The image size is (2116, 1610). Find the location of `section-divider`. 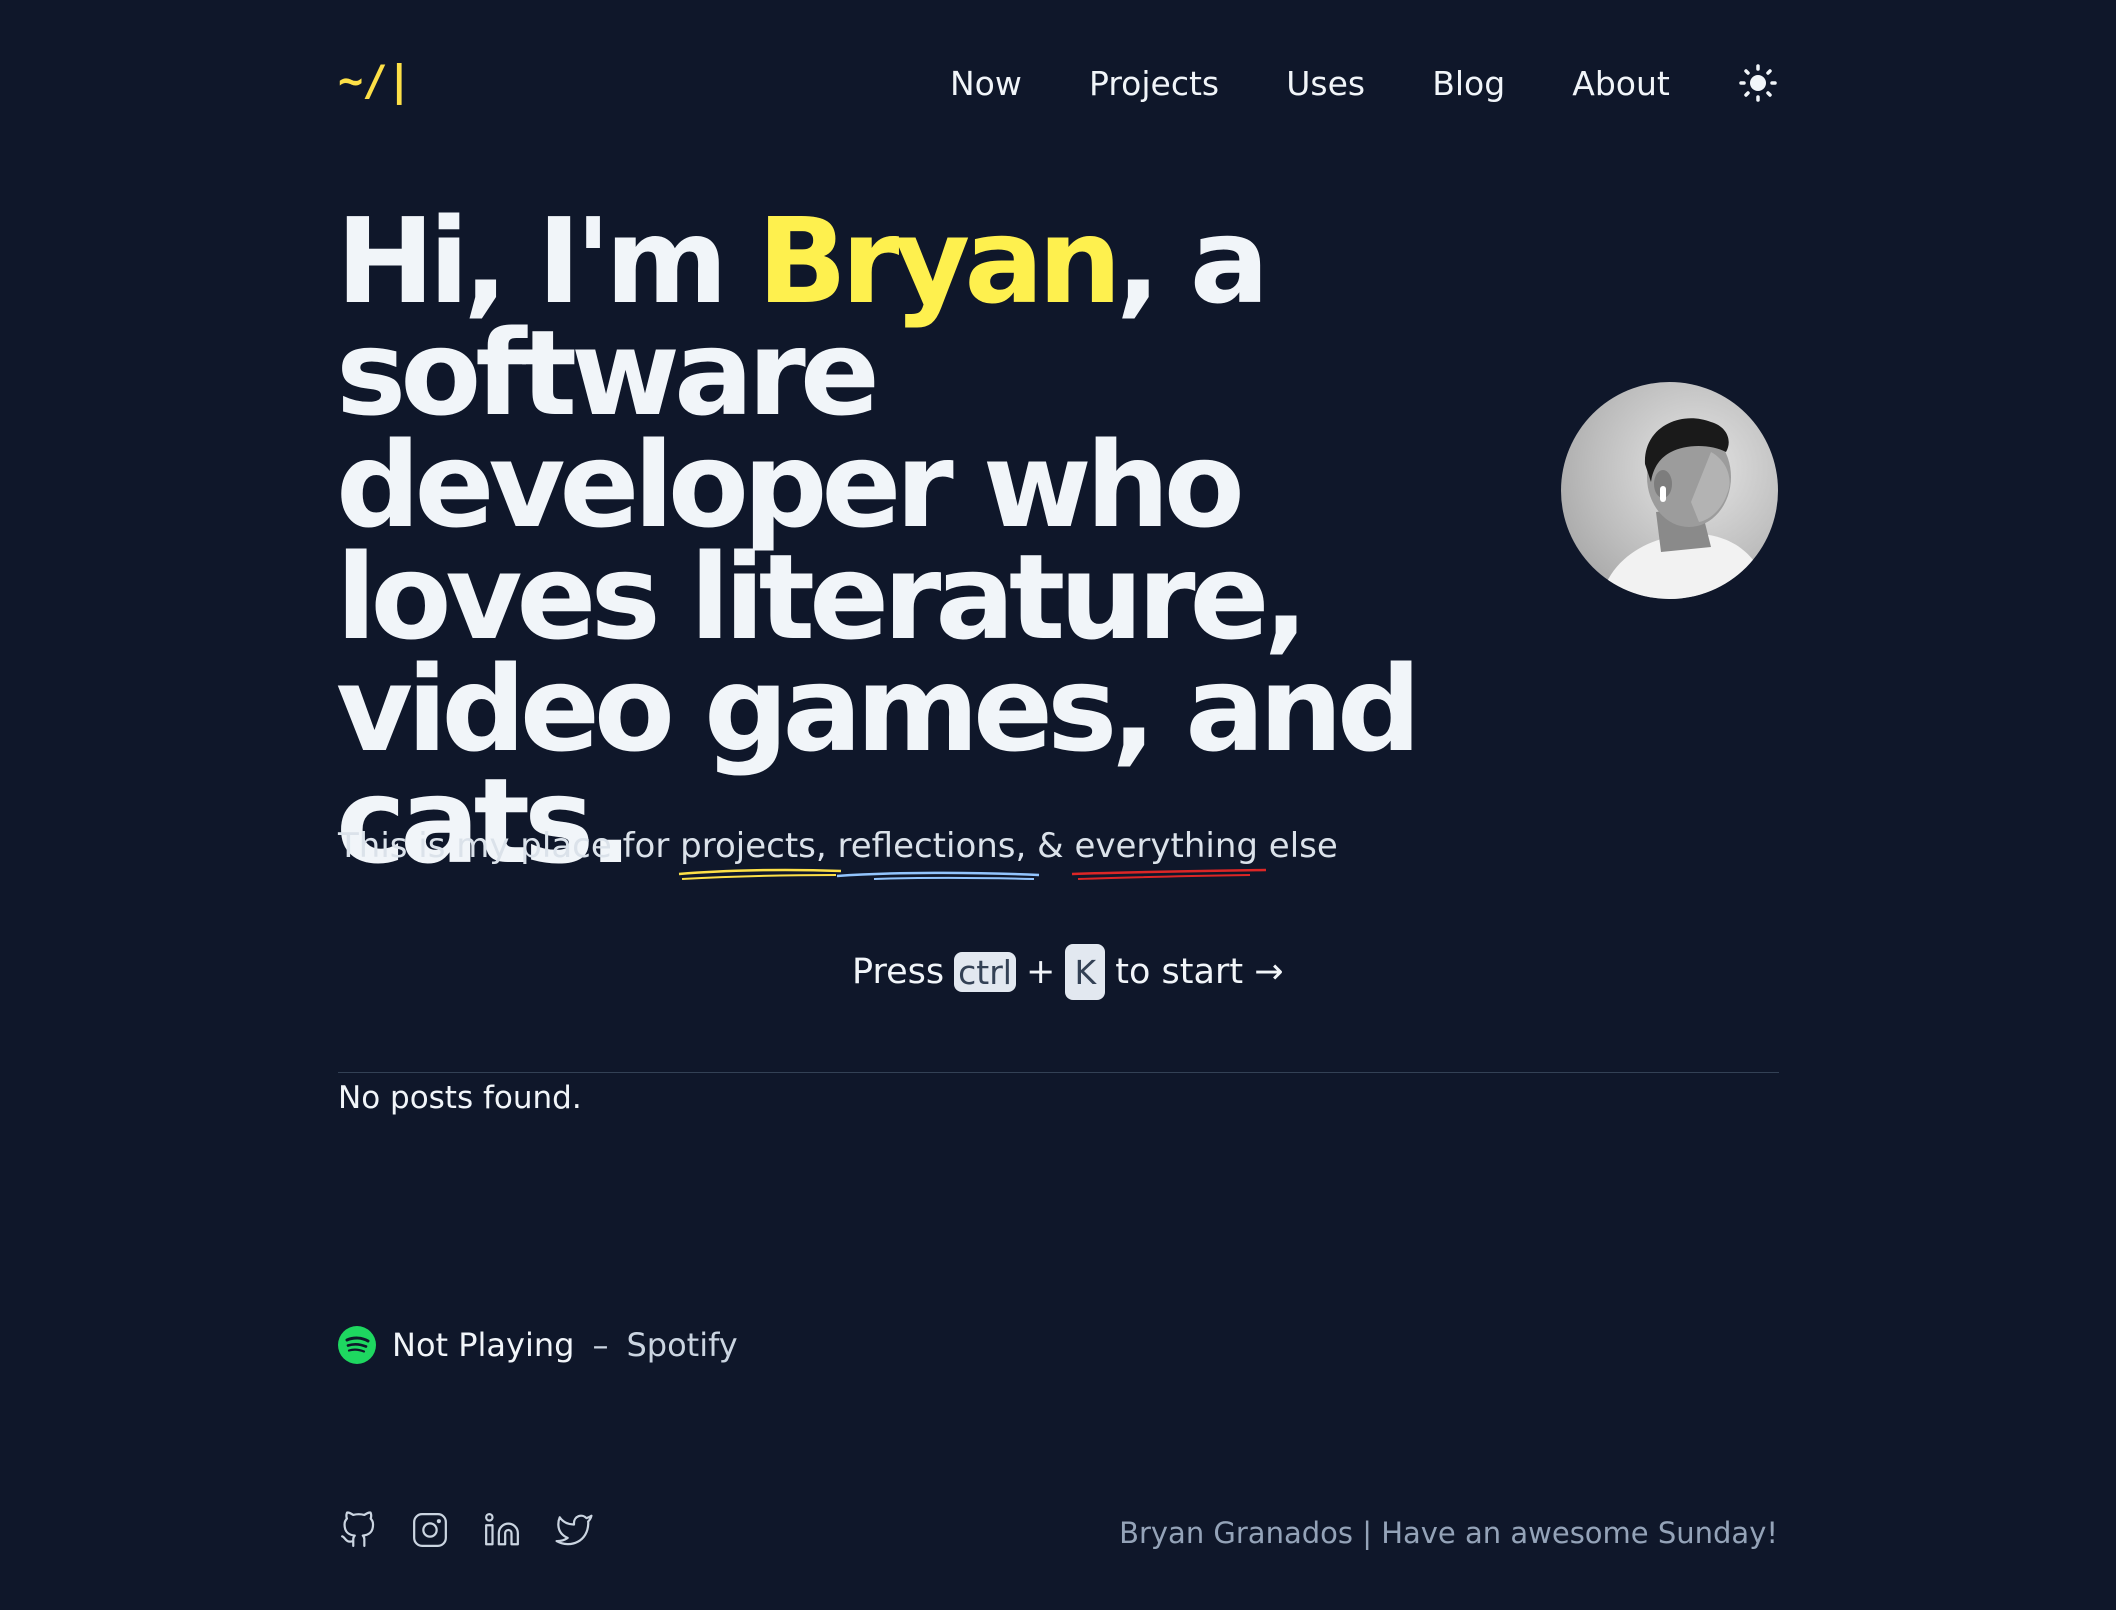

section-divider is located at coordinates (1058, 1072).